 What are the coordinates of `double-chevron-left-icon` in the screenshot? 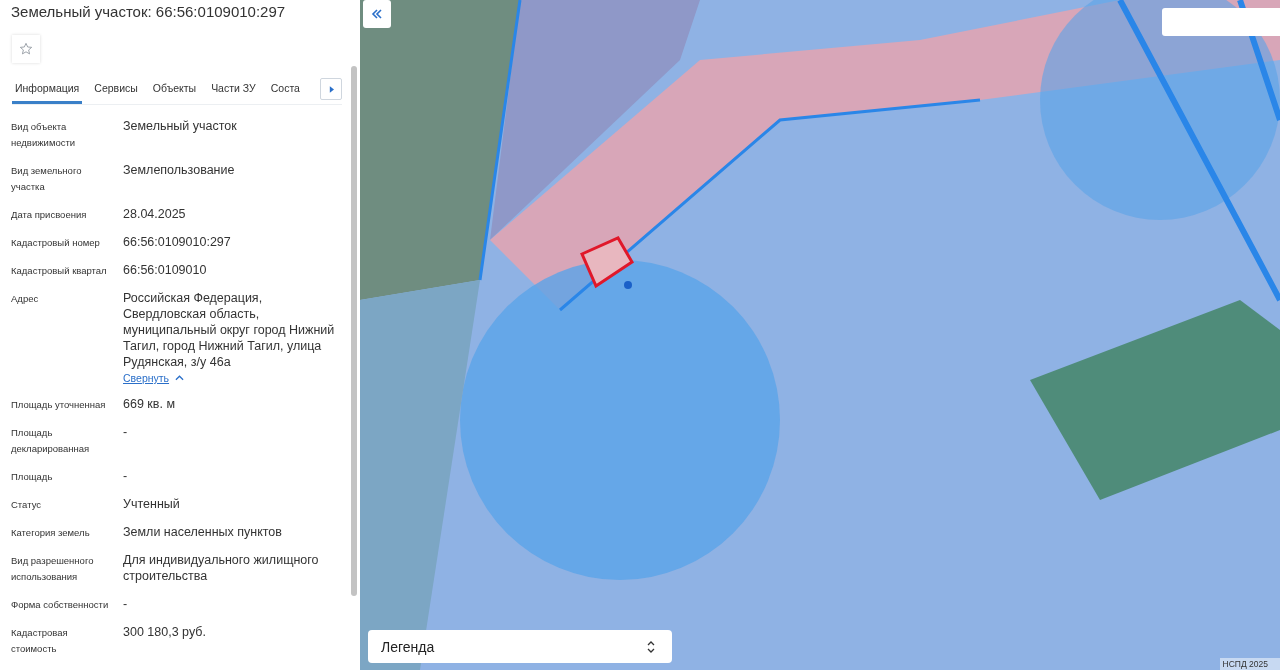 It's located at (377, 14).